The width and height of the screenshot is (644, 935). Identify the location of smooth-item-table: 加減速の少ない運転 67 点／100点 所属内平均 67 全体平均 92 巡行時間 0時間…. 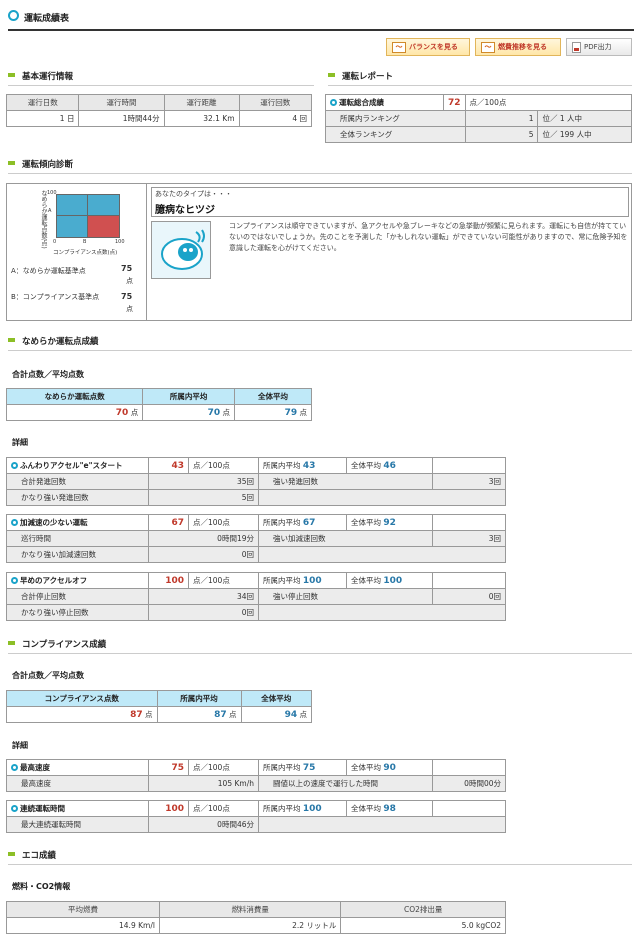
(256, 538).